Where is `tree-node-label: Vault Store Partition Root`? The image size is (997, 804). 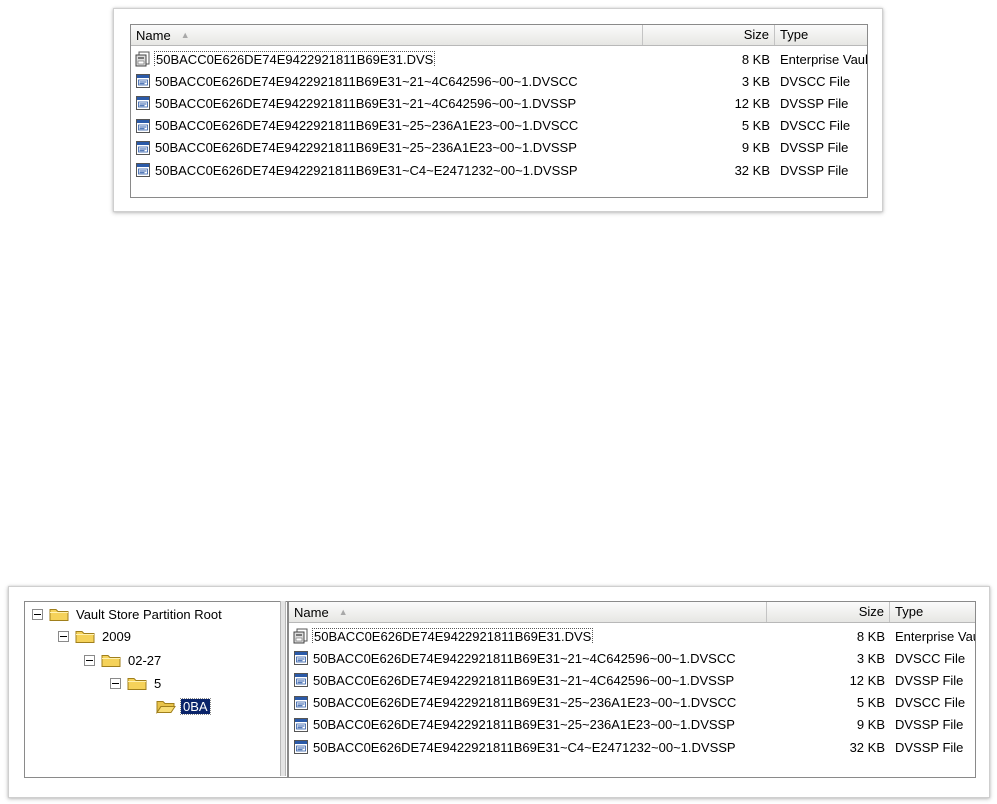
tree-node-label: Vault Store Partition Root is located at coordinates (149, 614).